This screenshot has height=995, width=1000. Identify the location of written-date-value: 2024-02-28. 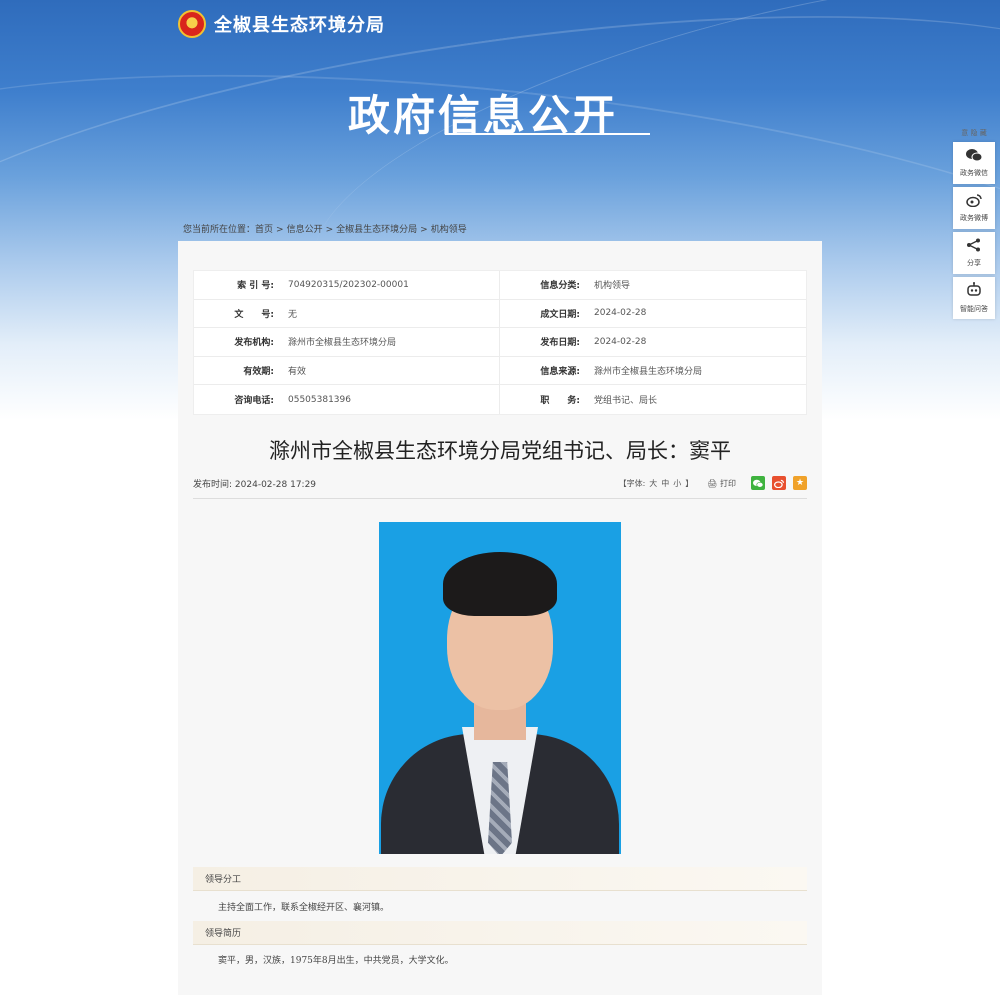
(620, 313).